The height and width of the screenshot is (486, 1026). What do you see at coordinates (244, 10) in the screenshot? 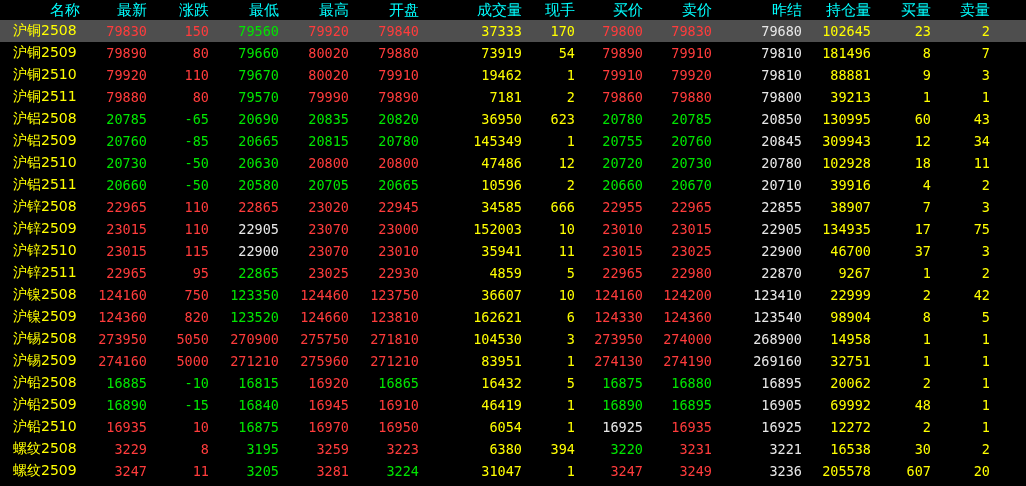
I see `column-header: 最低` at bounding box center [244, 10].